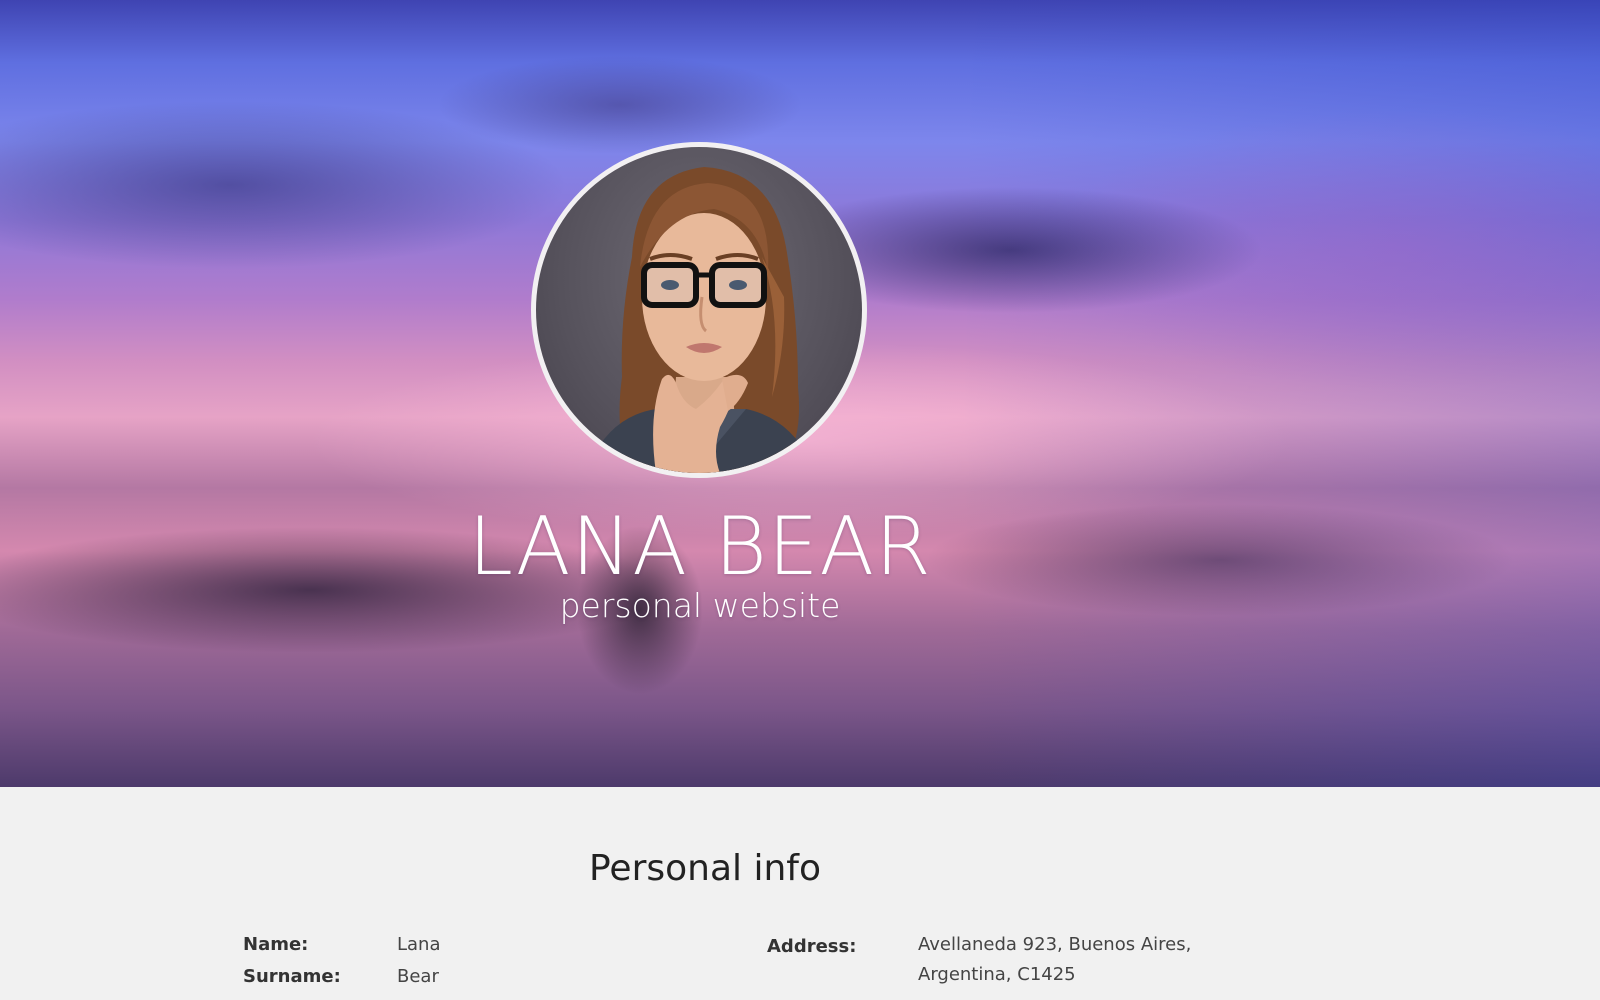 The image size is (1600, 1000). Describe the element at coordinates (700, 546) in the screenshot. I see `hero-name: LANA BEAR` at that location.